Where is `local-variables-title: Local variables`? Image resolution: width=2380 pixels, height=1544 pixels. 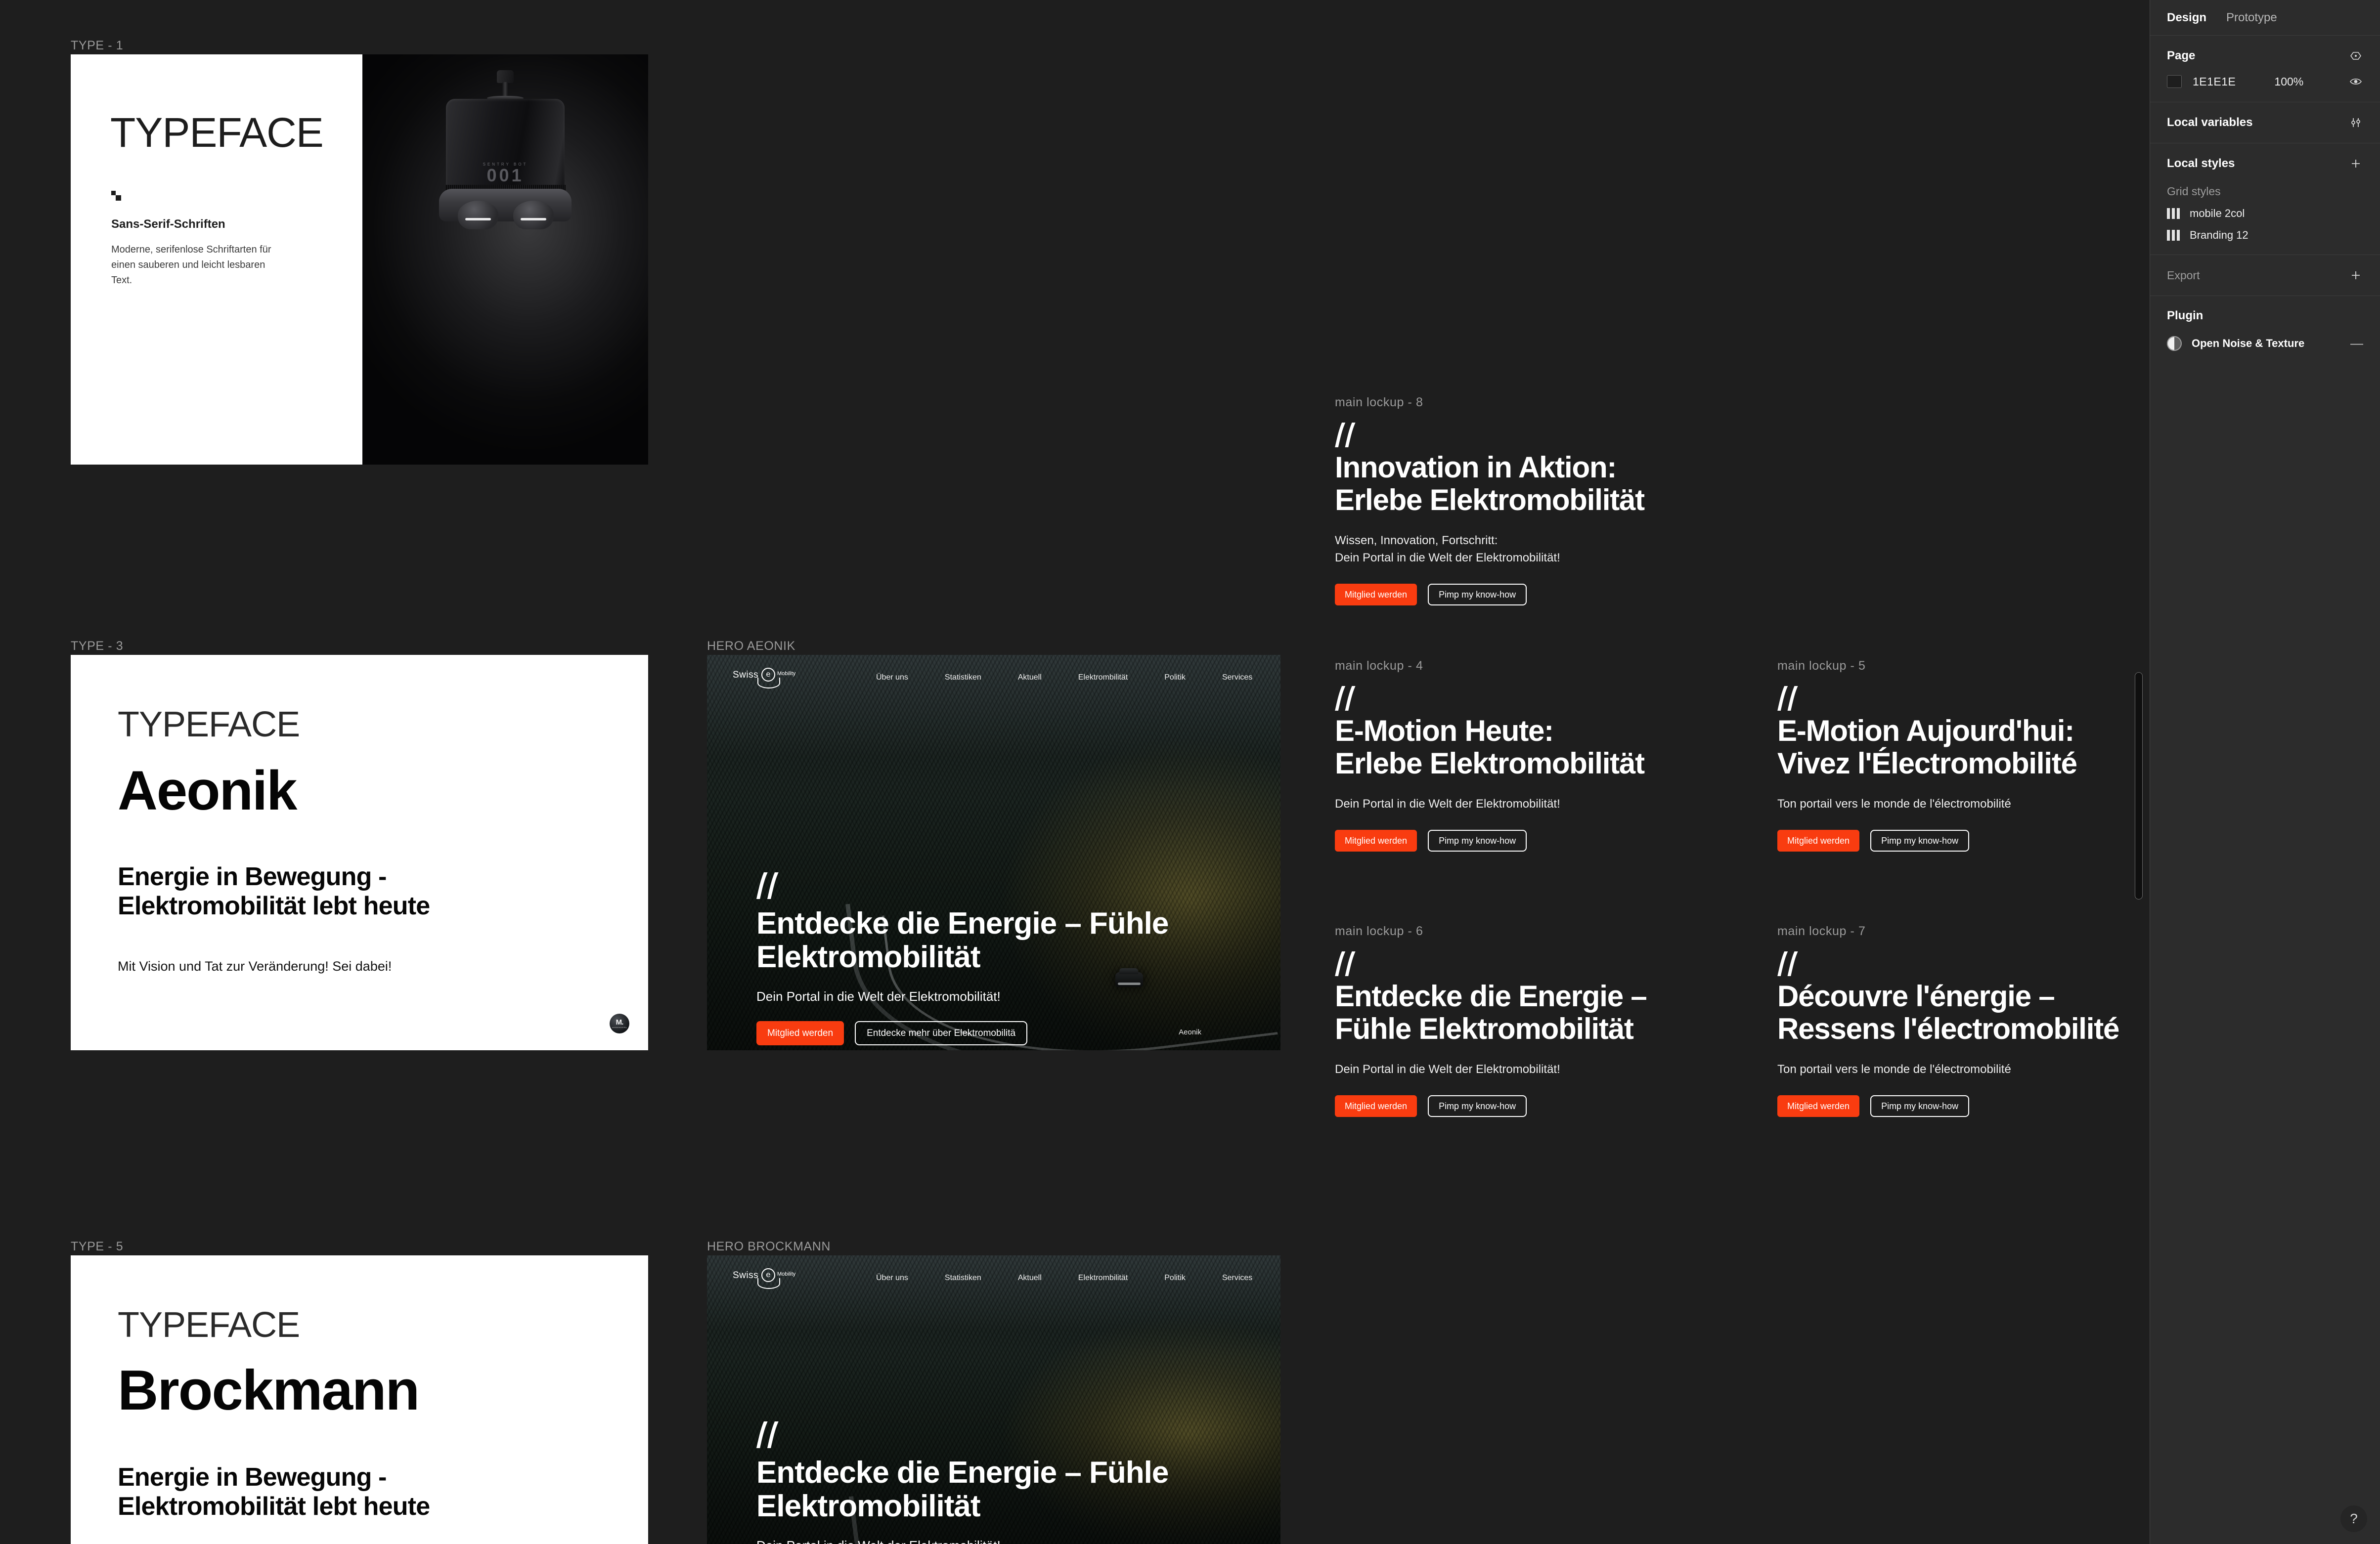 local-variables-title: Local variables is located at coordinates (2210, 122).